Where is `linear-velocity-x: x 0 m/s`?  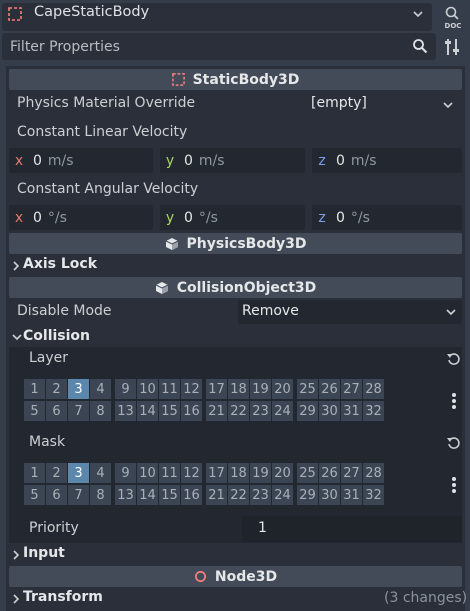
linear-velocity-x: x 0 m/s is located at coordinates (81, 160).